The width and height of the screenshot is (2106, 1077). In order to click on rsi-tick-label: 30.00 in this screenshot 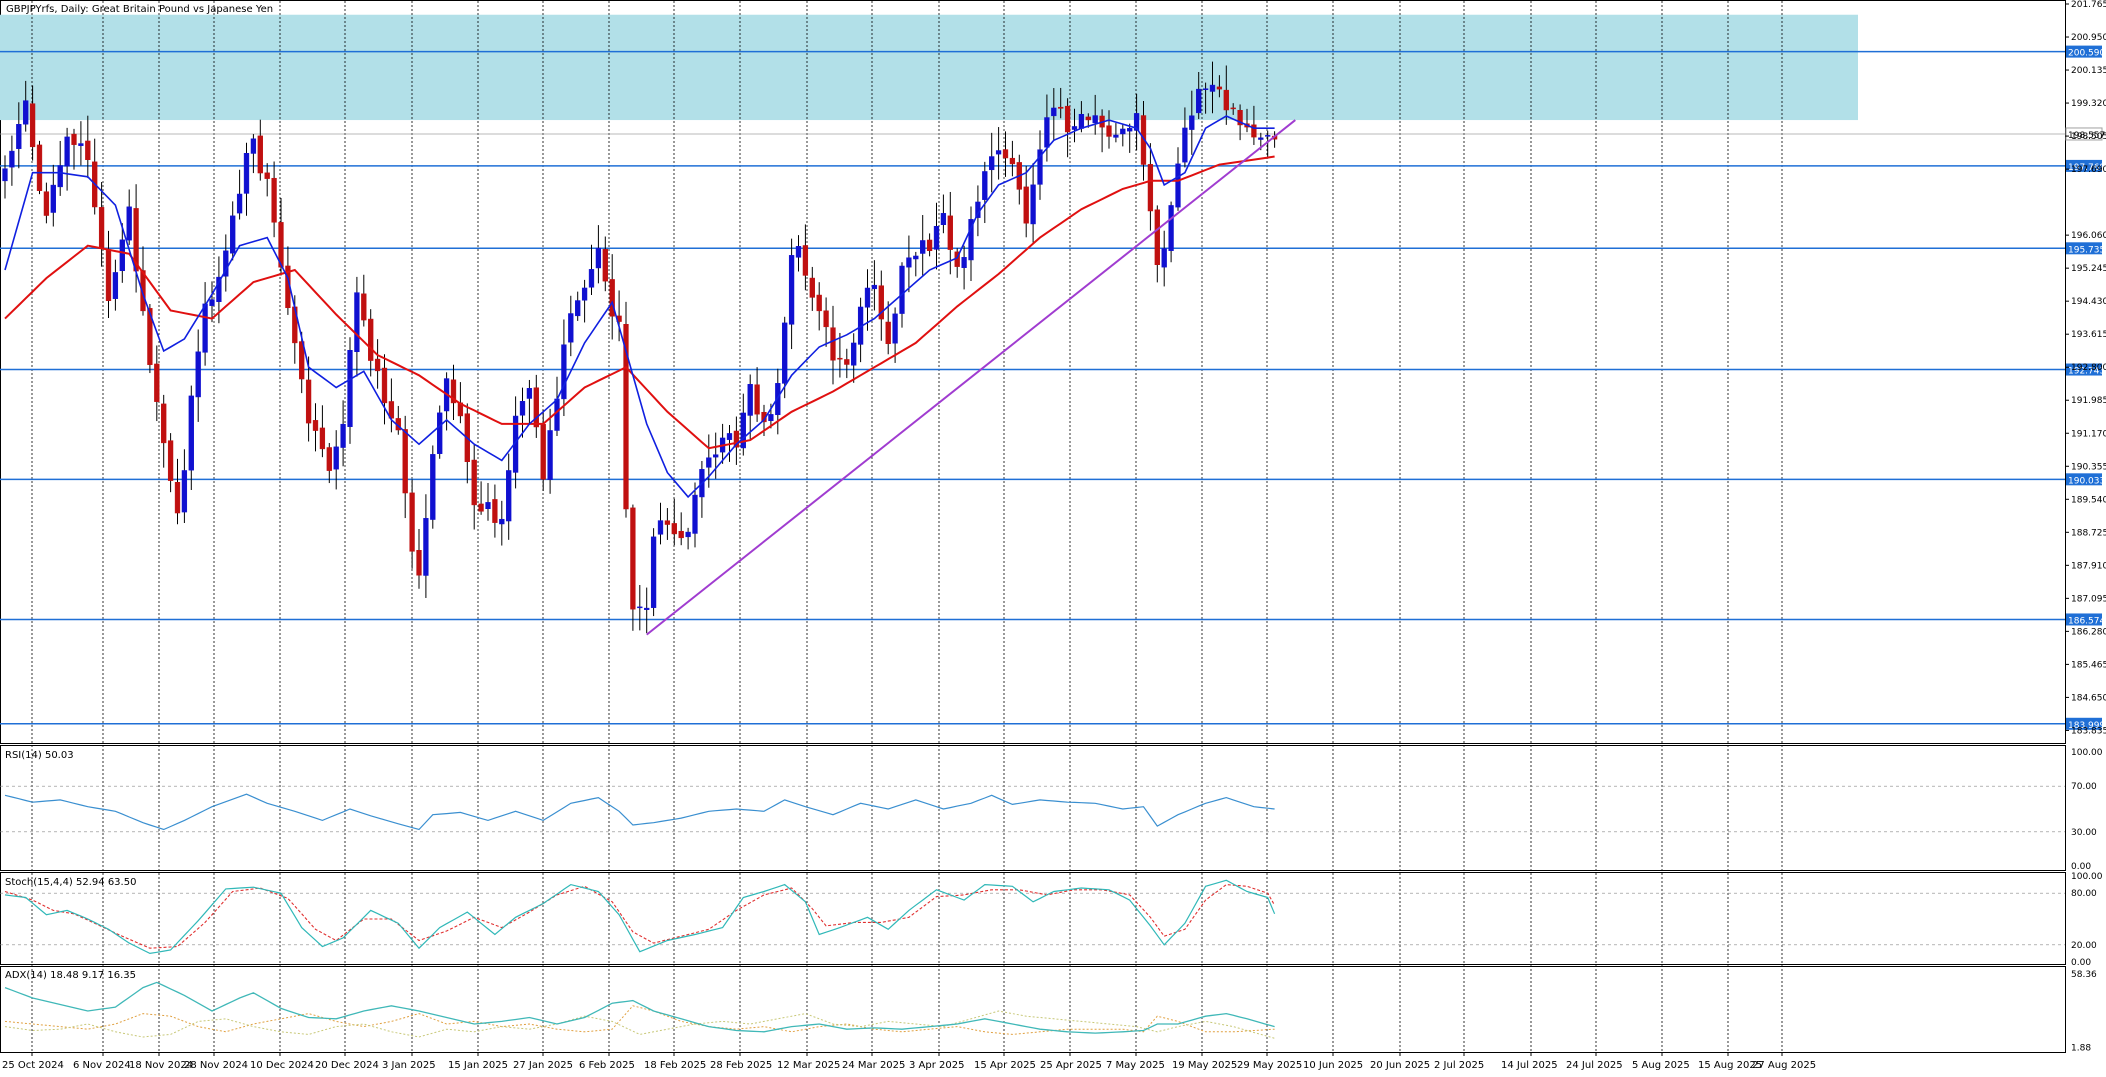, I will do `click(2084, 833)`.